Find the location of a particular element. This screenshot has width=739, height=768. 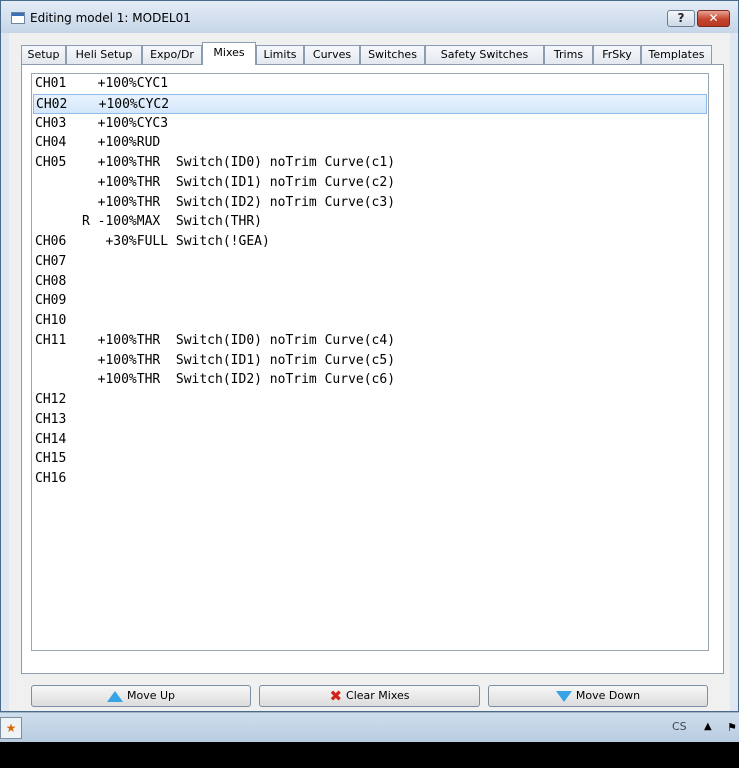

tab-mixes: Mixes is located at coordinates (229, 53).